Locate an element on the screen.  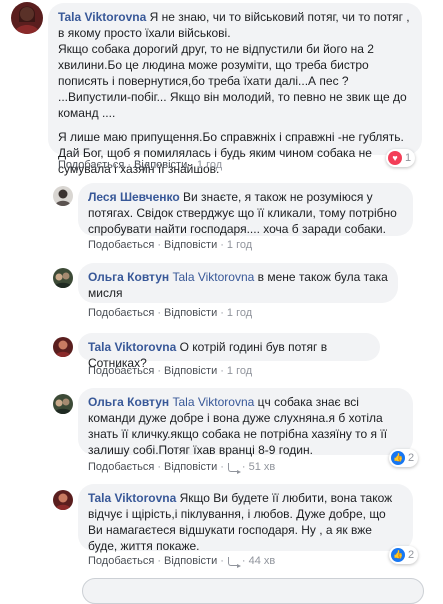
reaction-count: ♥ 1 is located at coordinates (401, 158).